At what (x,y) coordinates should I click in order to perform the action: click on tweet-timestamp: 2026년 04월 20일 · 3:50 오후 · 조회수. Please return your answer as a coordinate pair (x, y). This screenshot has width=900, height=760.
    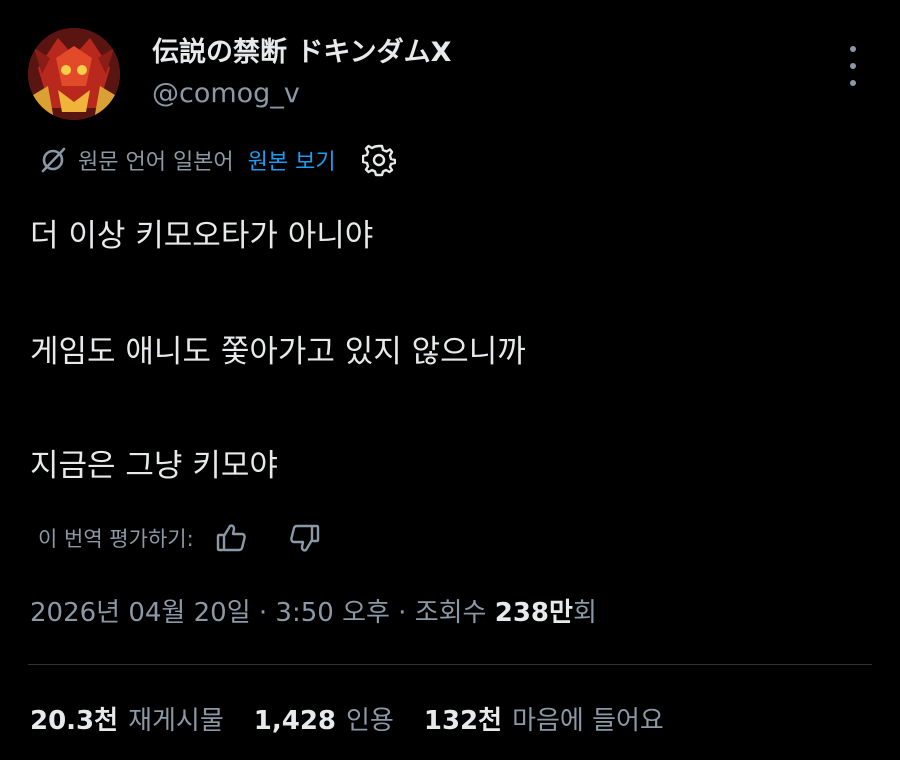
    Looking at the image, I should click on (262, 613).